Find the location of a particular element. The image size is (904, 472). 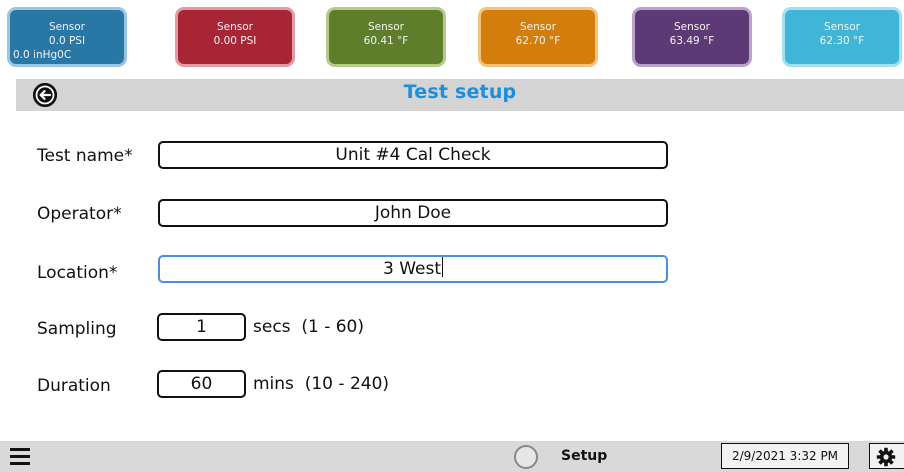

sensor-tile-1: Sensor 0.0 PSI 0.0 inHg0C is located at coordinates (67, 37).